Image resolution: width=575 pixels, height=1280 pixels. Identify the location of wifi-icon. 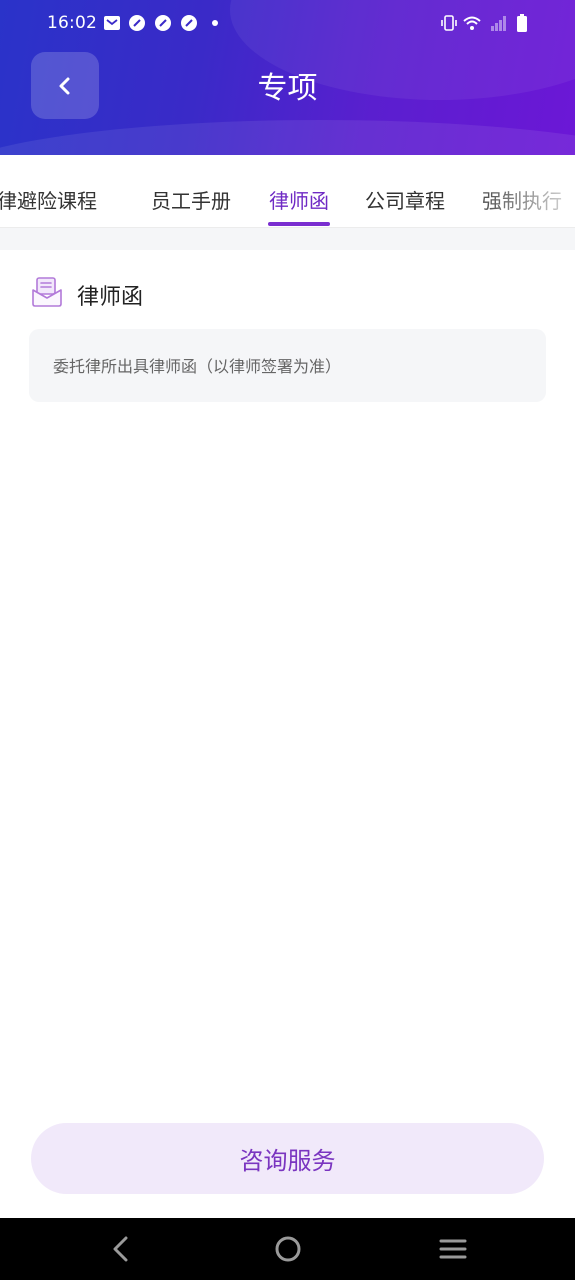
(472, 23).